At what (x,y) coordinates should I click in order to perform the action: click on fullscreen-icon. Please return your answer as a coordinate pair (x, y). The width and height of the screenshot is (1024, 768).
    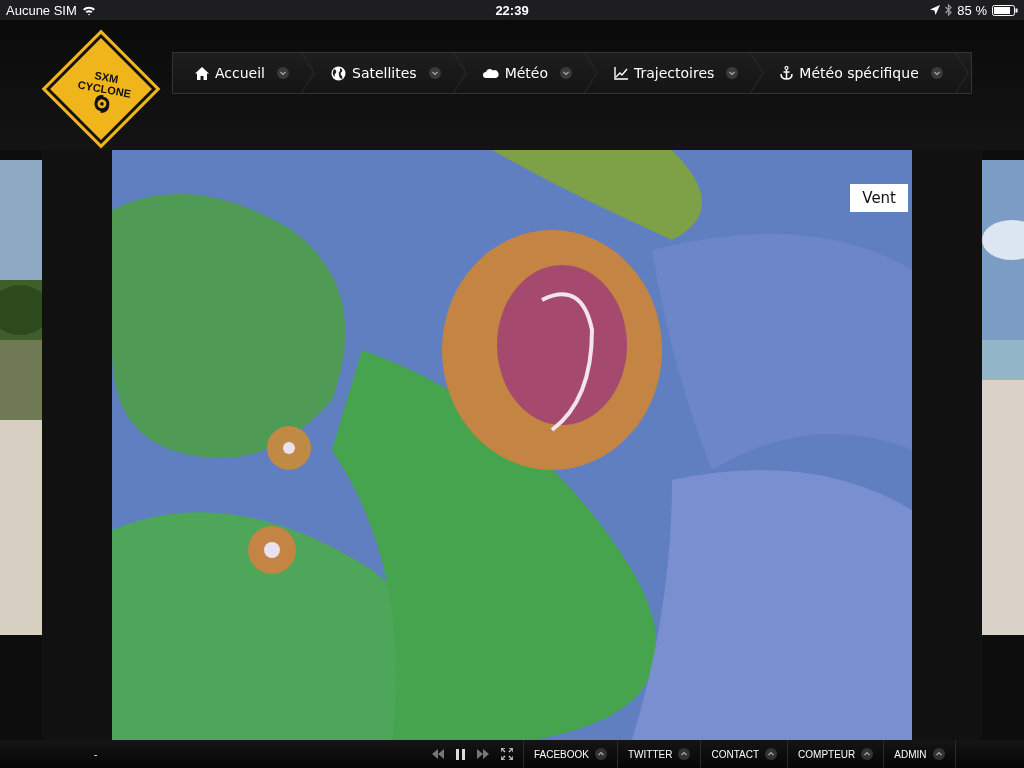
    Looking at the image, I should click on (507, 754).